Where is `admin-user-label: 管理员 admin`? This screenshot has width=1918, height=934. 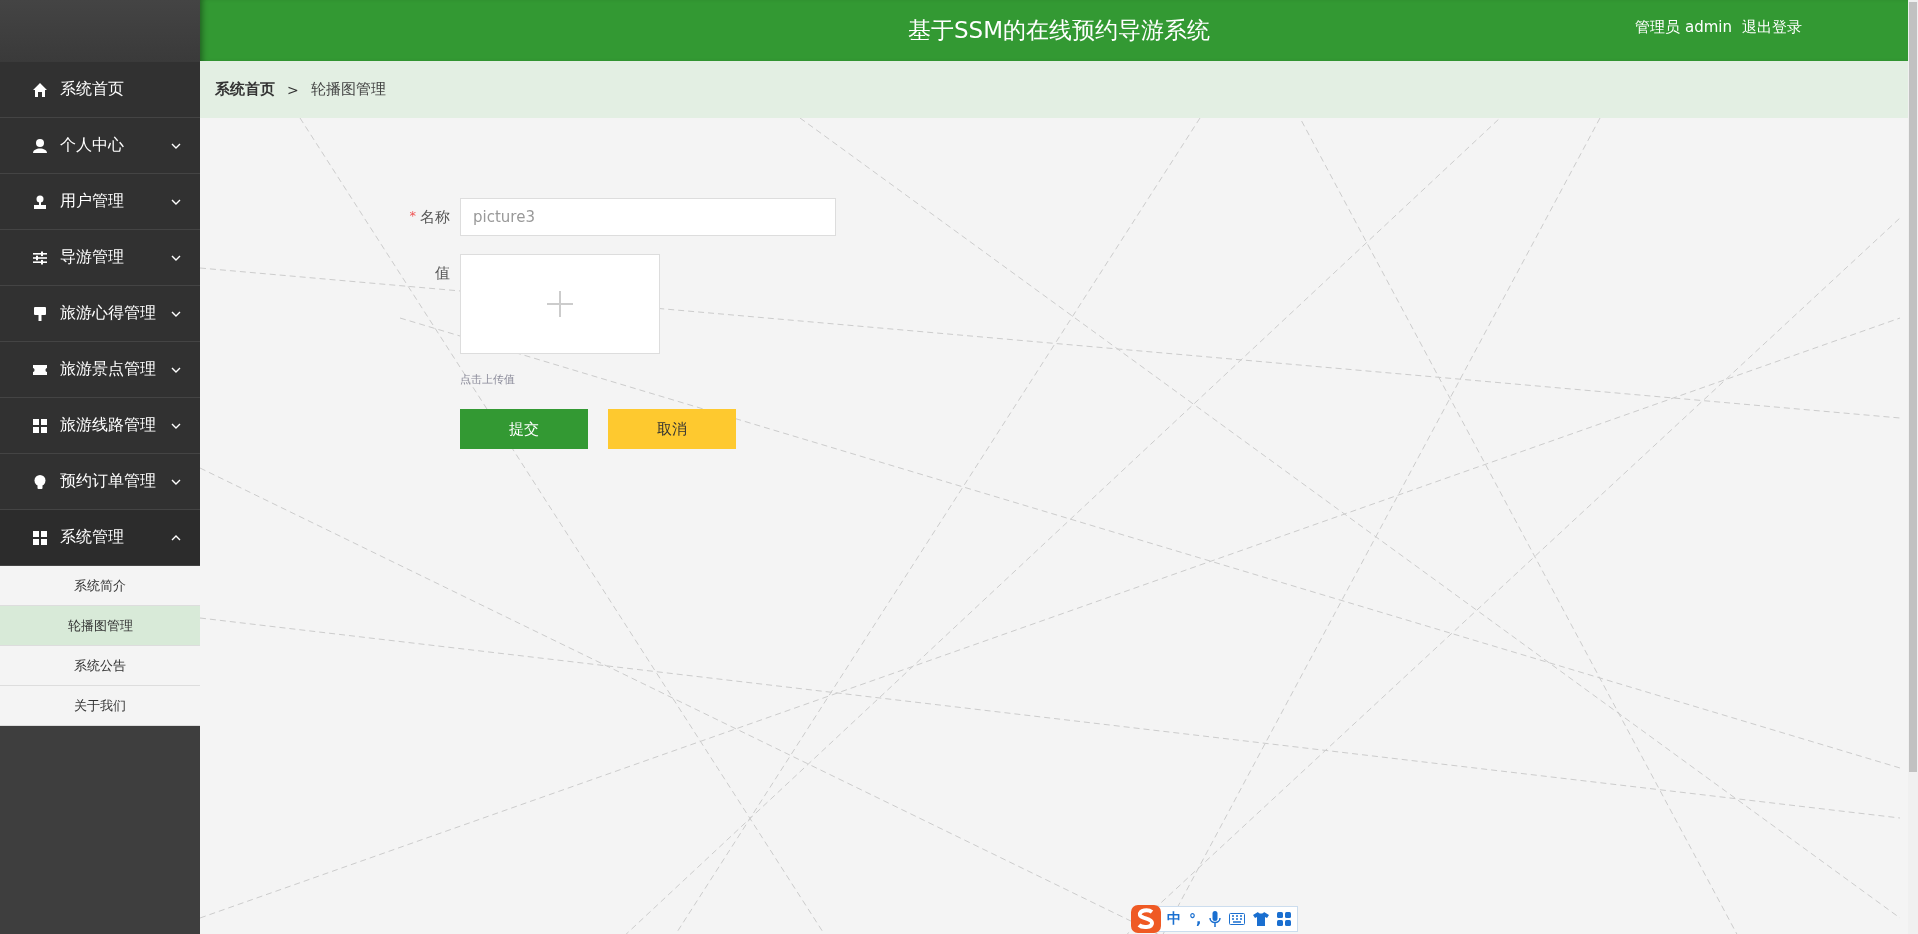 admin-user-label: 管理员 admin is located at coordinates (1683, 27).